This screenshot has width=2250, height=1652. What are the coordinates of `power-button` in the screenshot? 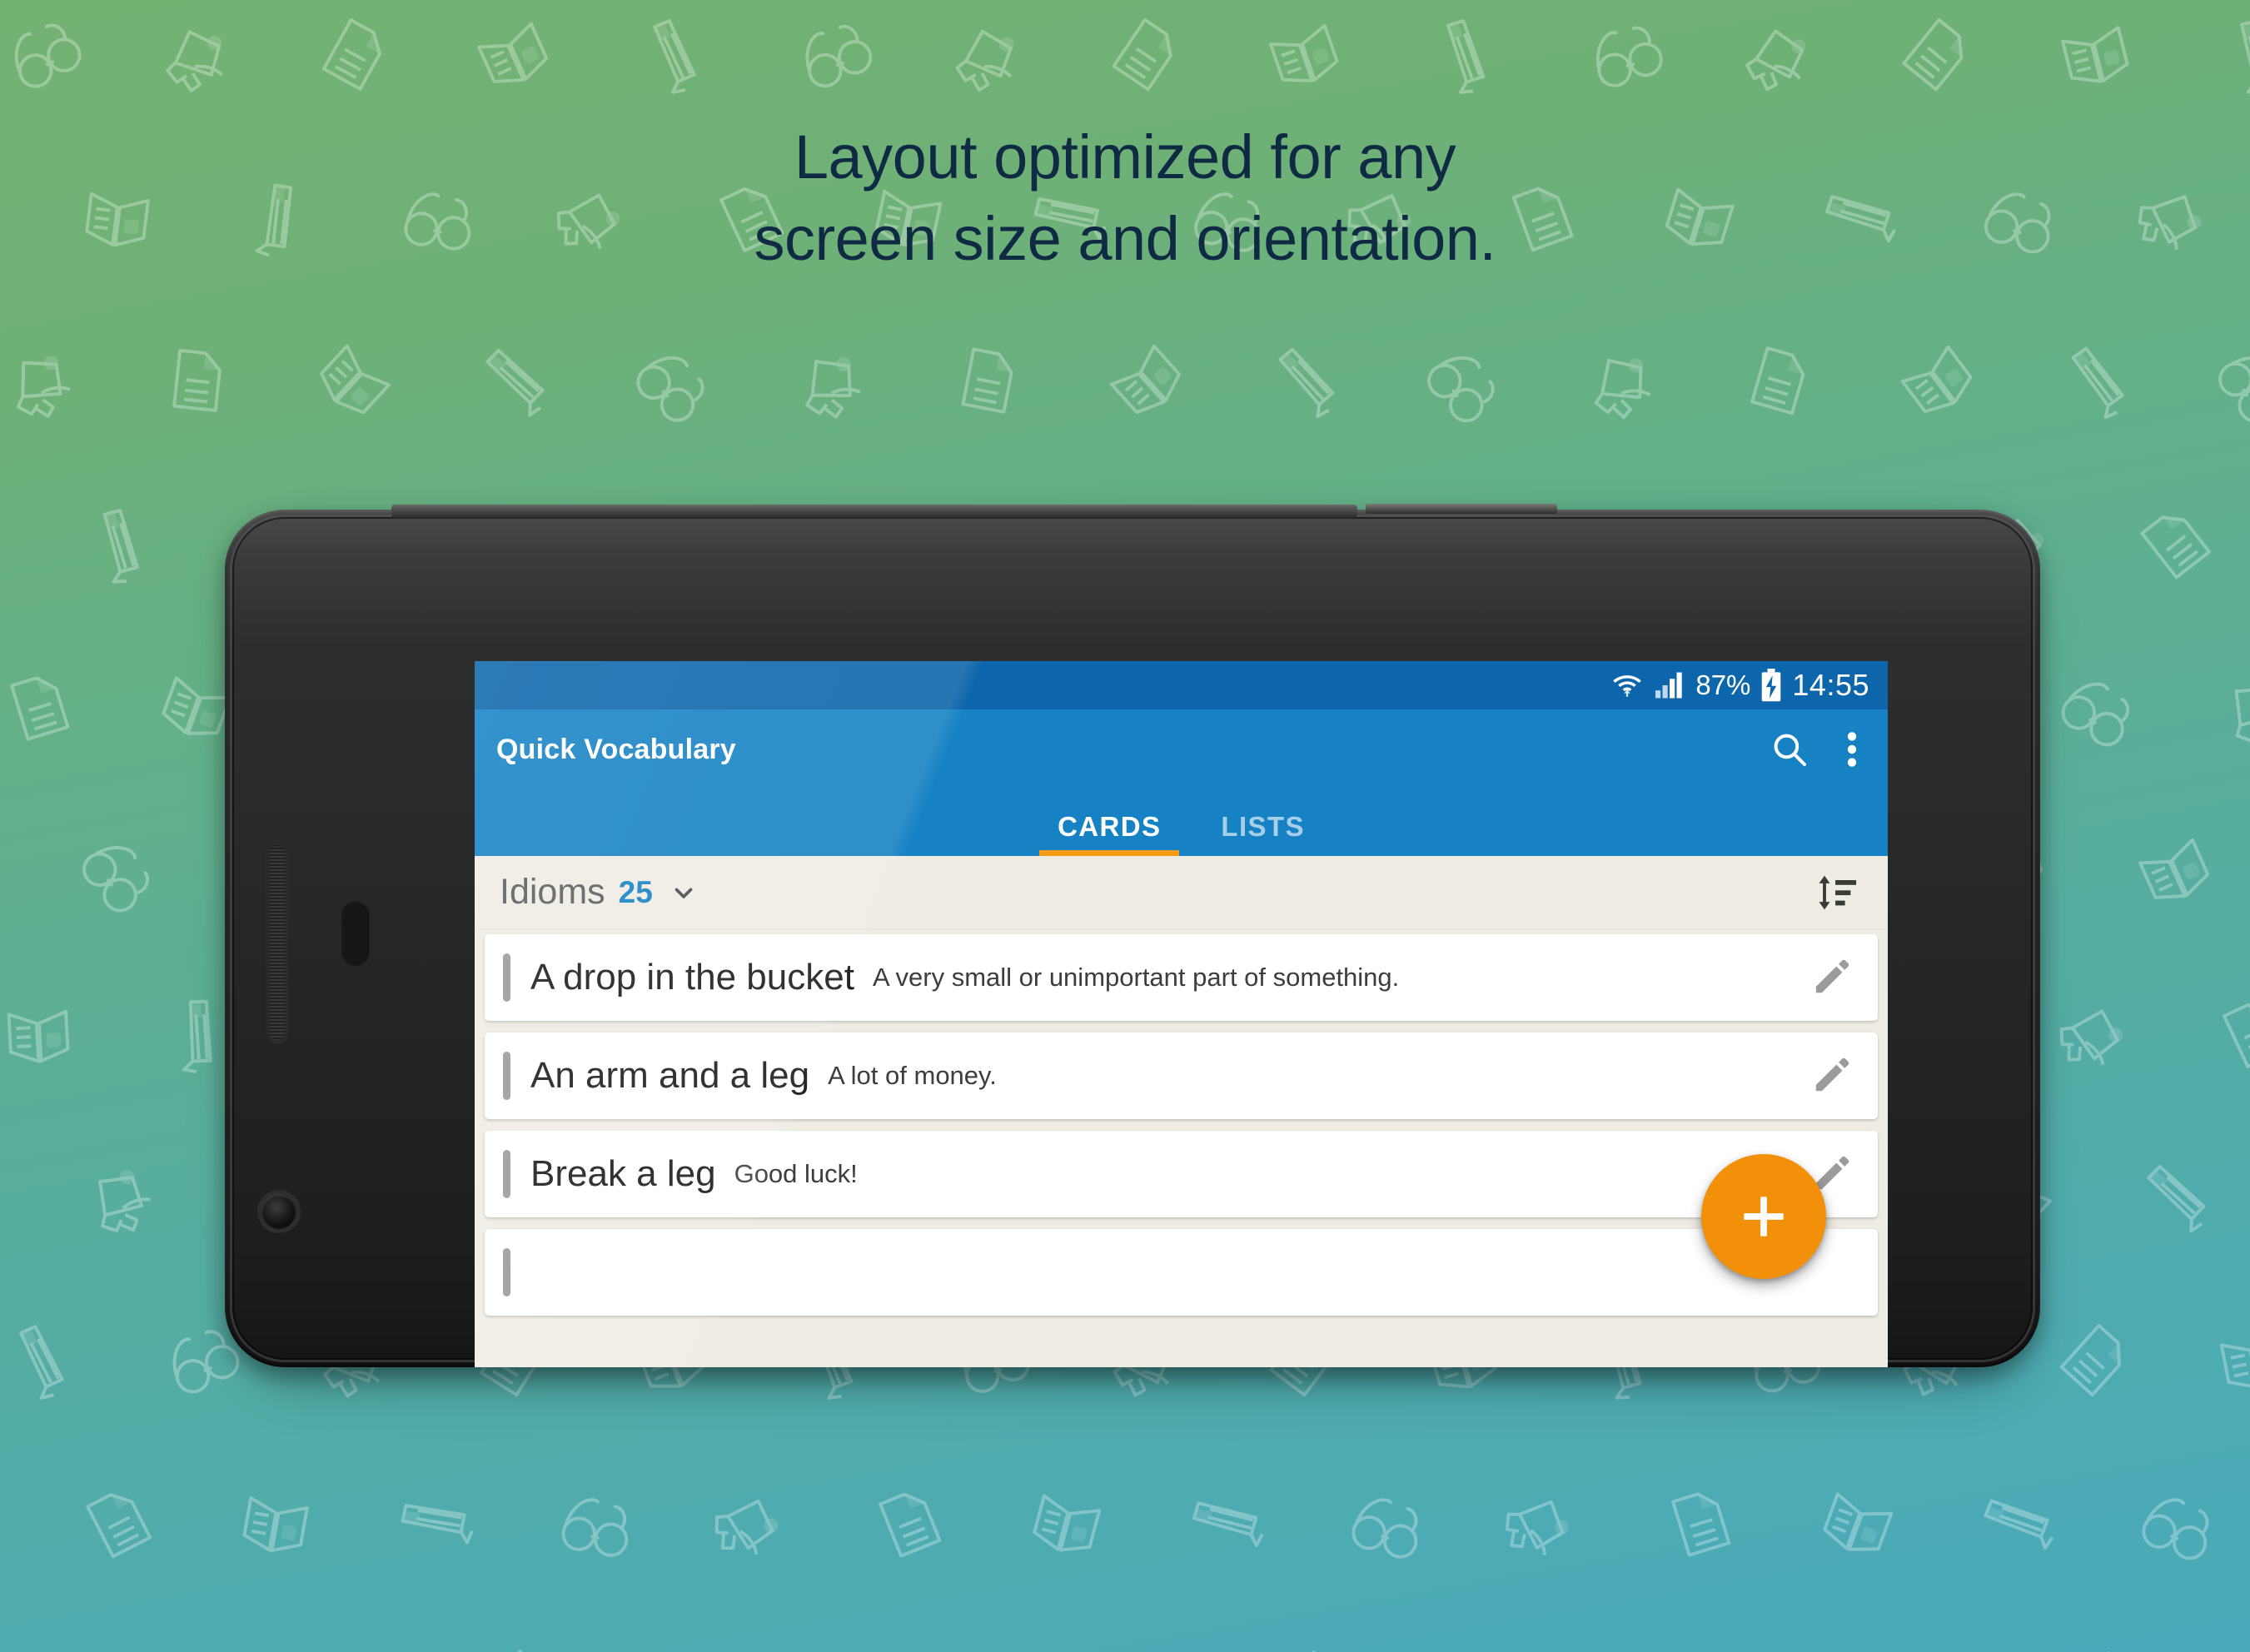 It's located at (1461, 509).